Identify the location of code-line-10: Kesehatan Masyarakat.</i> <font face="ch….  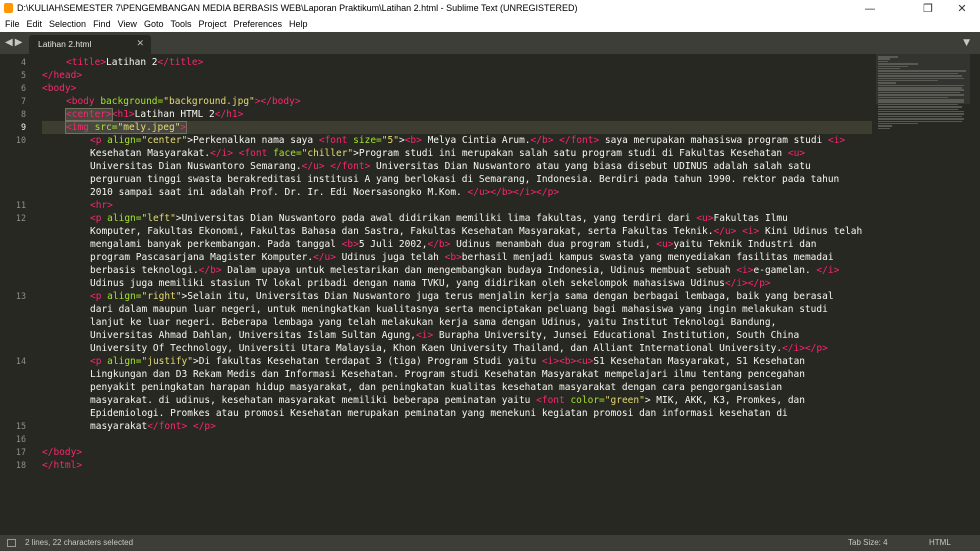
(448, 153).